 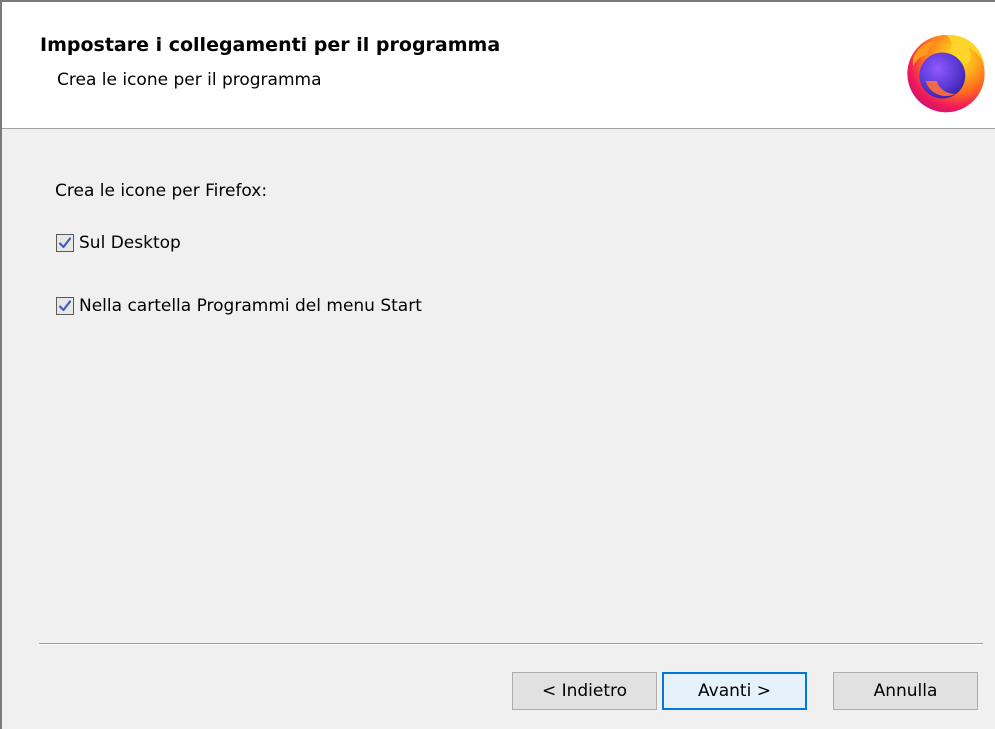 I want to click on content-label: Crea le icone per Firefox:, so click(x=161, y=191).